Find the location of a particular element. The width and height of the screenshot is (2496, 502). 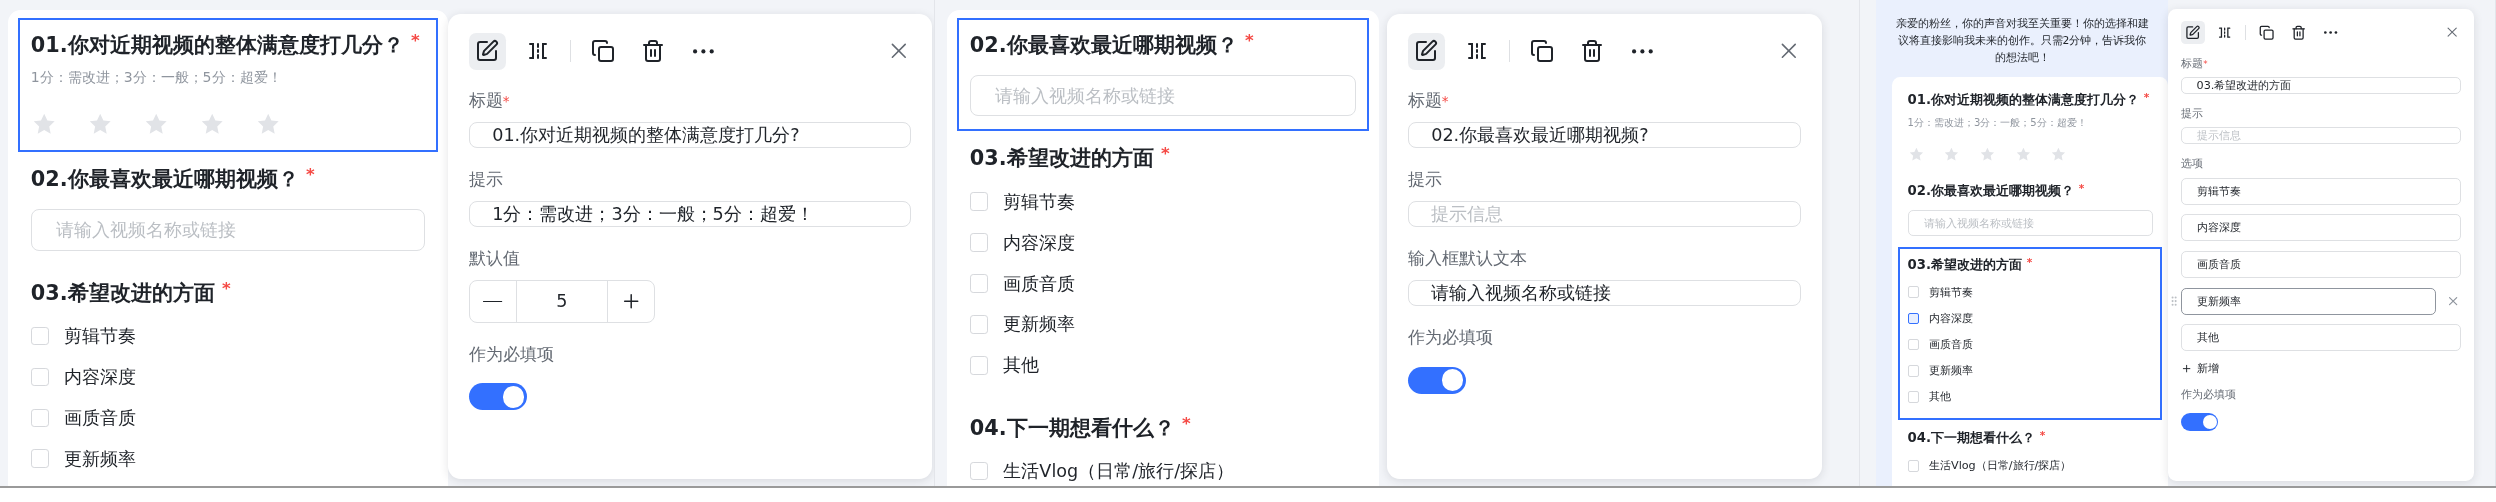

checkbox is located at coordinates (1913, 318).